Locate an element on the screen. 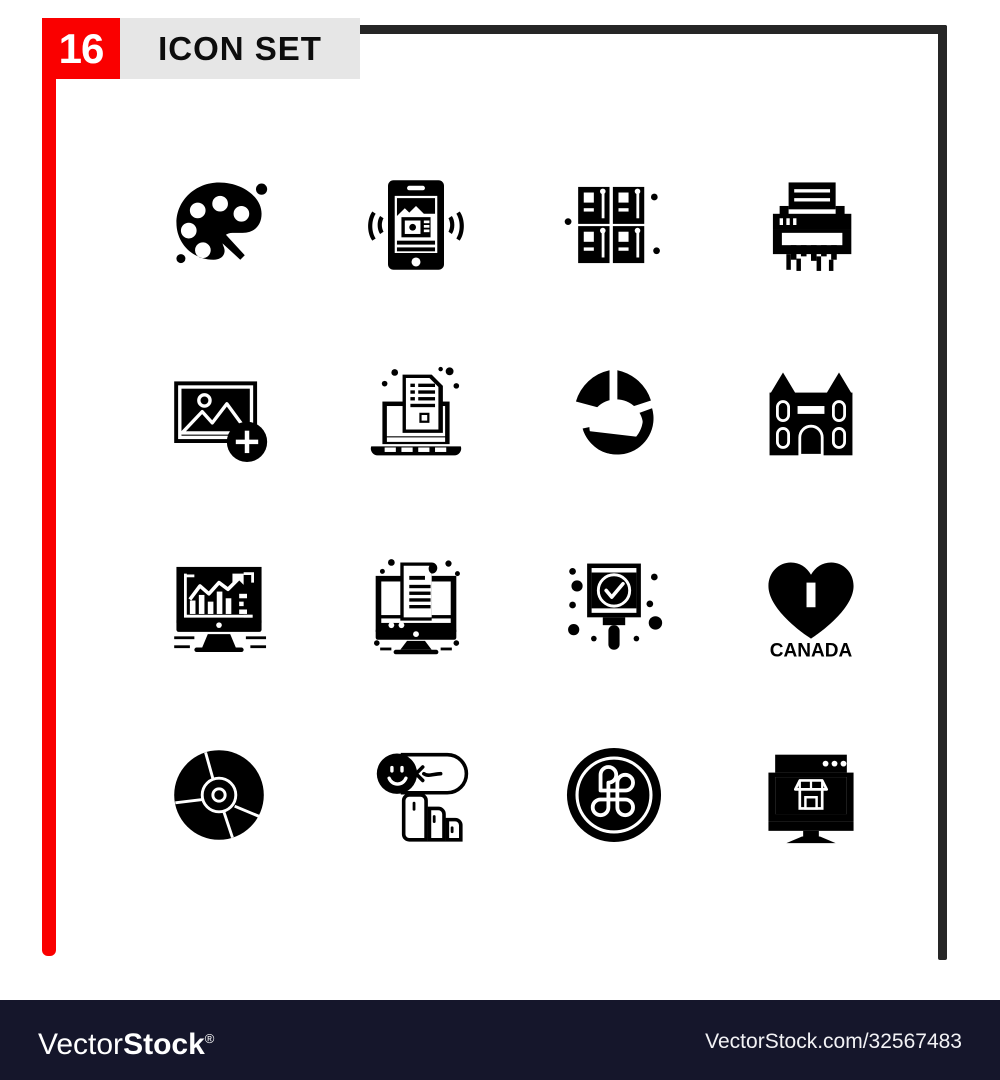 The image size is (1000, 1080). canada-label: CANADA is located at coordinates (811, 651).